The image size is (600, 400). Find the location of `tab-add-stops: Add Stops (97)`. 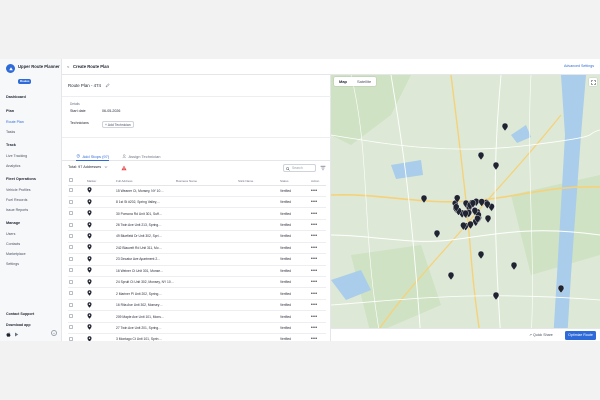

tab-add-stops: Add Stops (97) is located at coordinates (93, 156).